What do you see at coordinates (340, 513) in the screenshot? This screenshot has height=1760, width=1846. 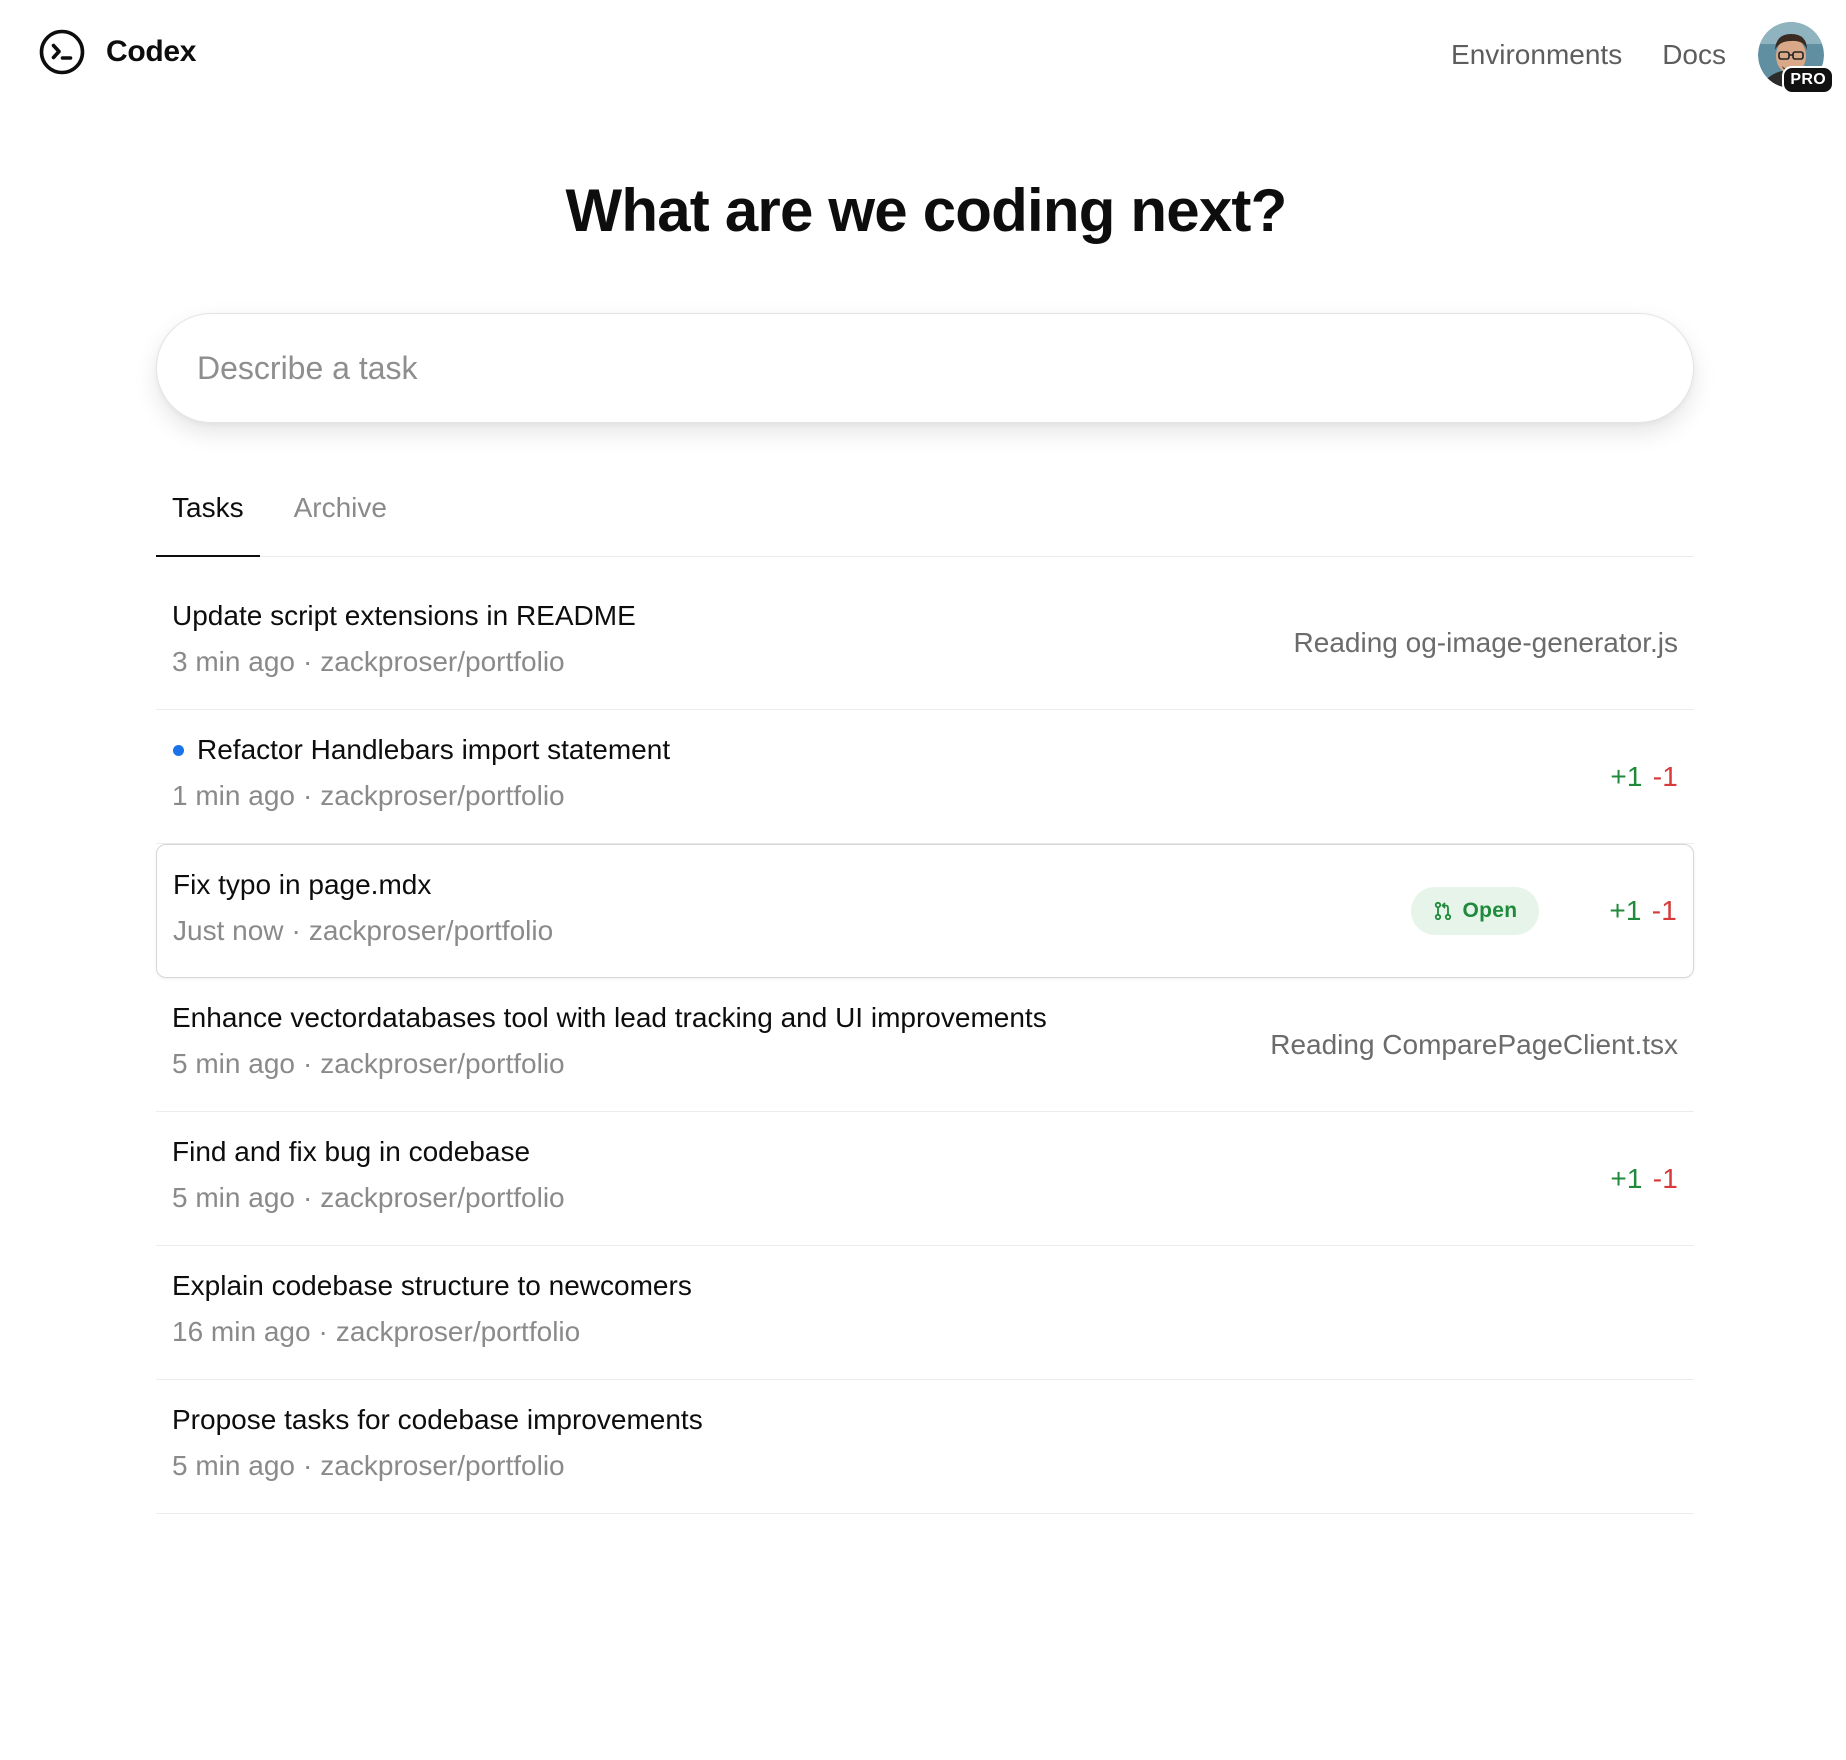 I see `tab-archive: Archive` at bounding box center [340, 513].